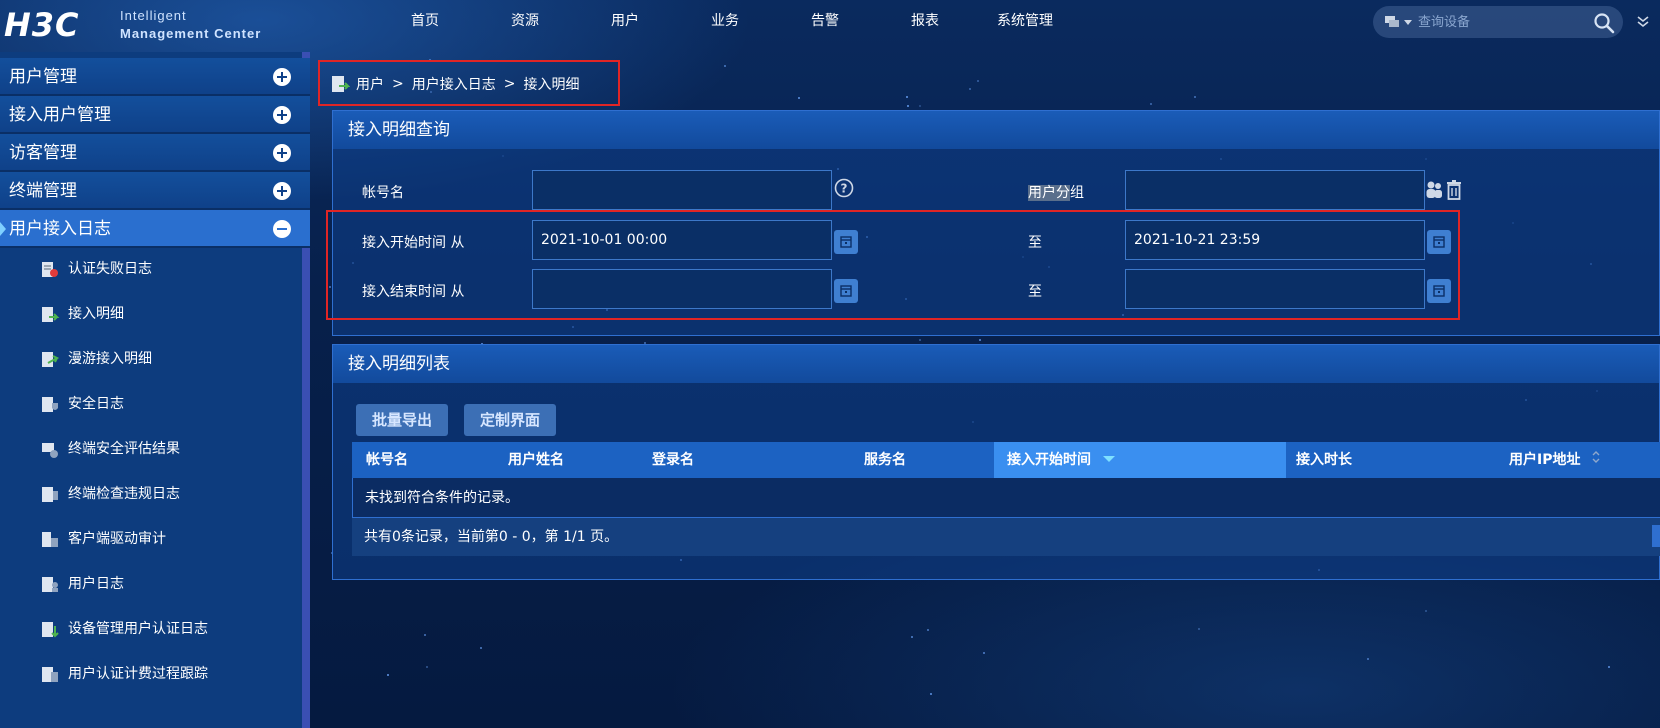 This screenshot has height=728, width=1660. What do you see at coordinates (573, 460) in the screenshot?
I see `col-user-name: 用户姓名` at bounding box center [573, 460].